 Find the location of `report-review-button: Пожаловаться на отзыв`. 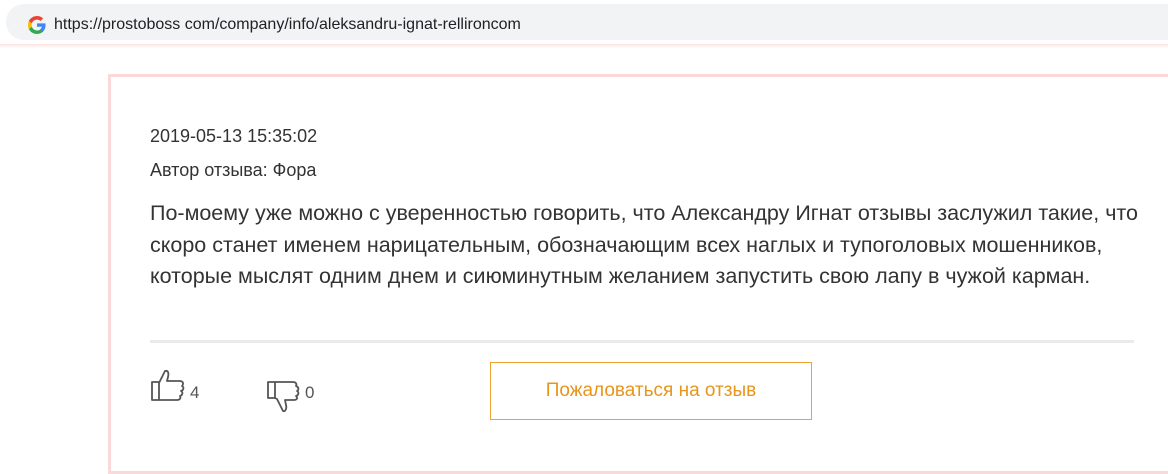

report-review-button: Пожаловаться на отзыв is located at coordinates (651, 391).